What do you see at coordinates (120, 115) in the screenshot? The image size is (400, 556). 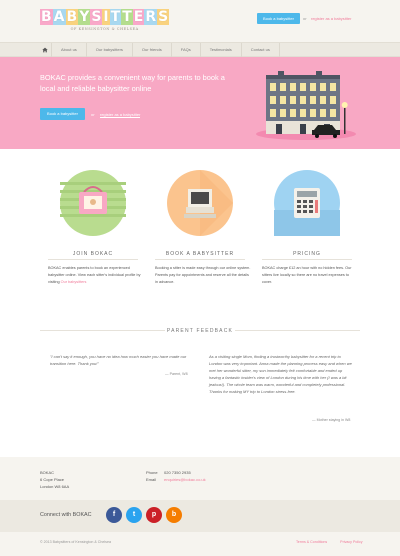 I see `hero-register-link: register as a babysitter` at bounding box center [120, 115].